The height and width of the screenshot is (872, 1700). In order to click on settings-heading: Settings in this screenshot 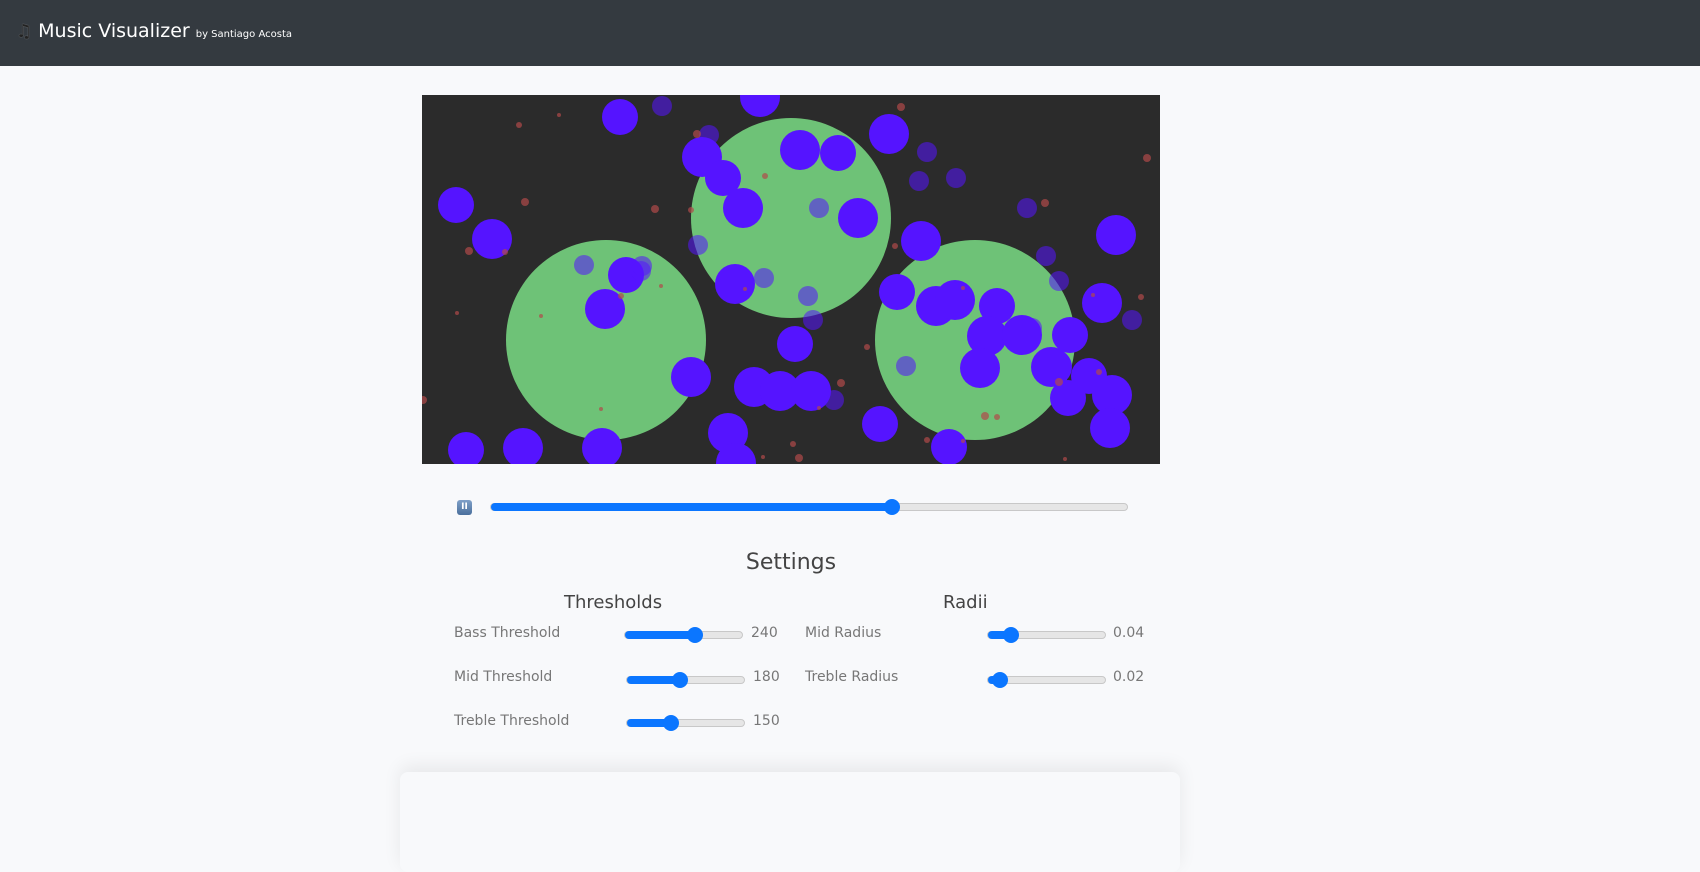, I will do `click(791, 562)`.